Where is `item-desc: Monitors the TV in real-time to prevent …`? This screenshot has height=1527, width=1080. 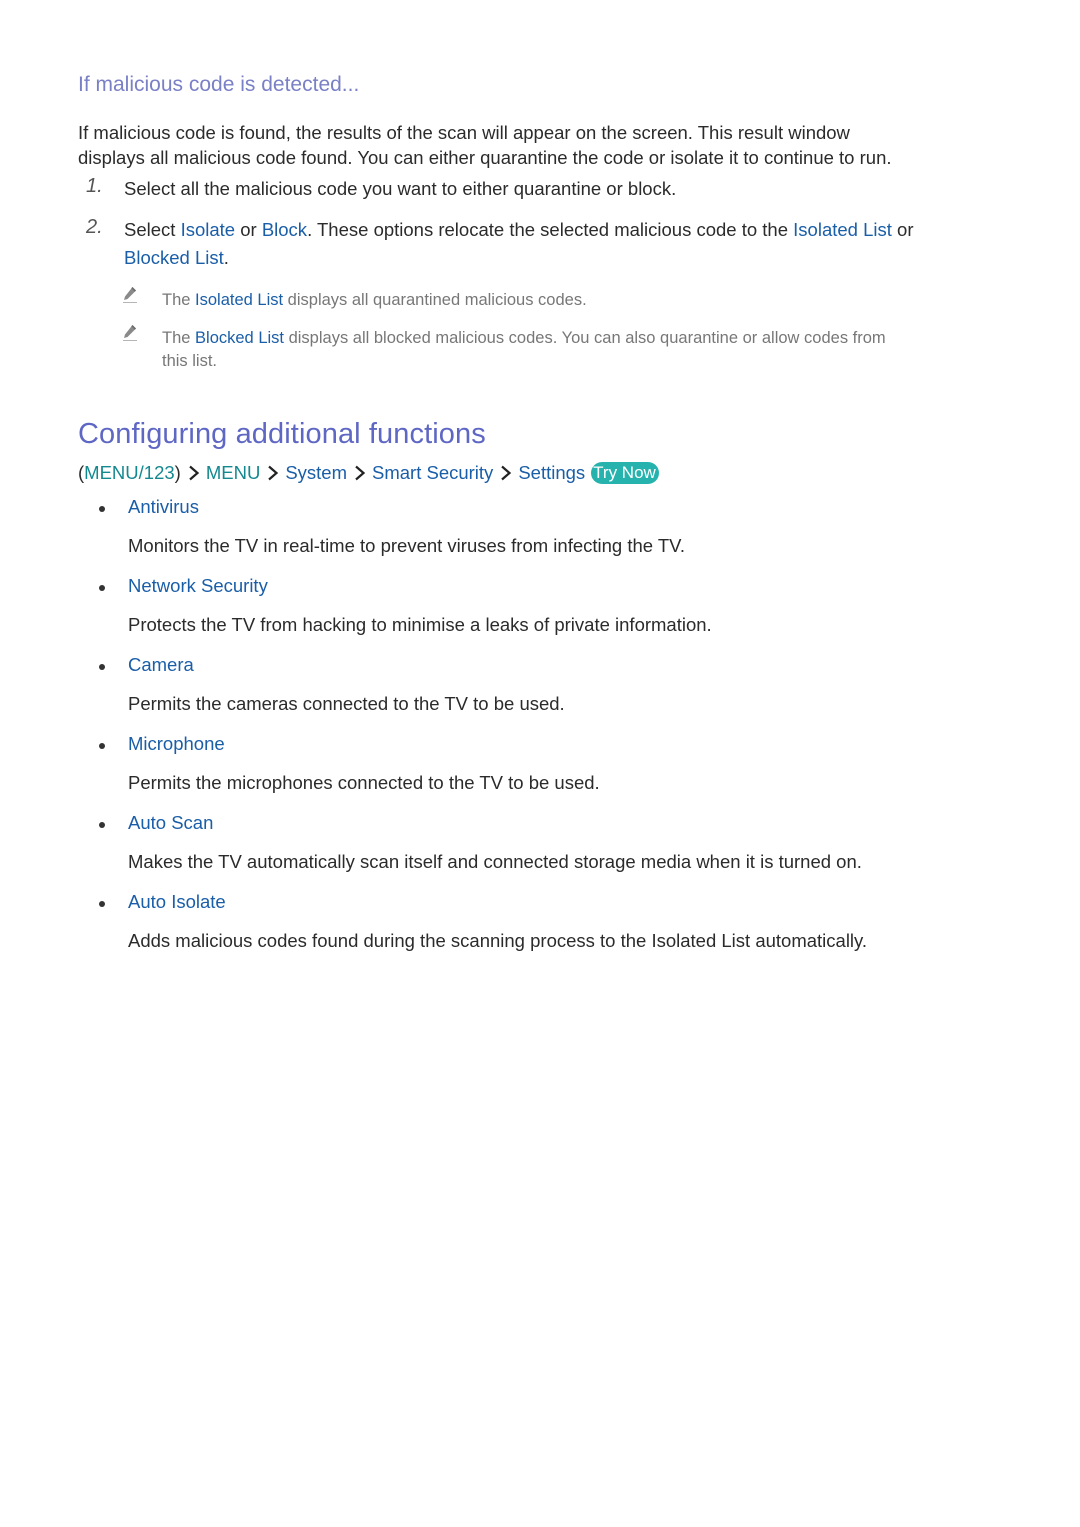
item-desc: Monitors the TV in real-time to prevent … is located at coordinates (406, 545).